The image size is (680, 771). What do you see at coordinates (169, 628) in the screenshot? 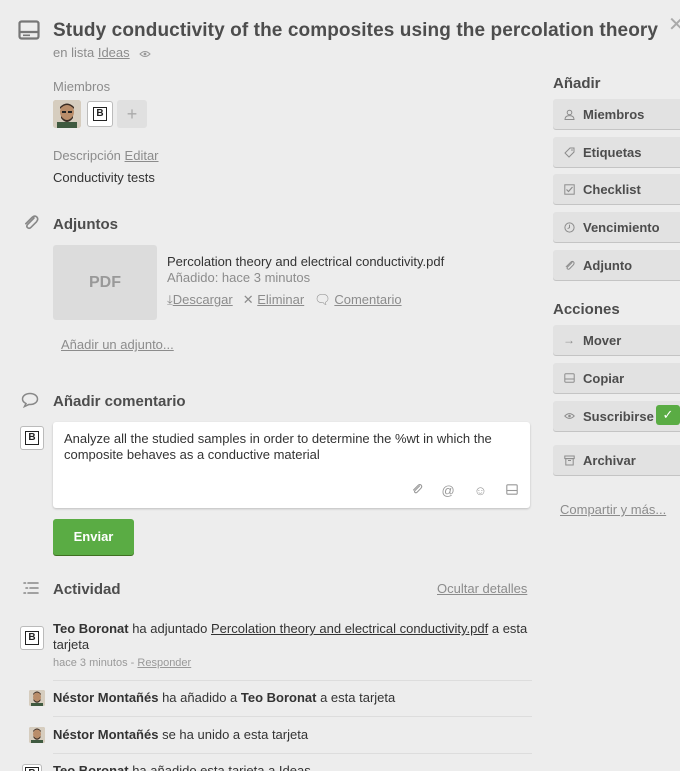
I see `activity-action: ha adjuntado` at bounding box center [169, 628].